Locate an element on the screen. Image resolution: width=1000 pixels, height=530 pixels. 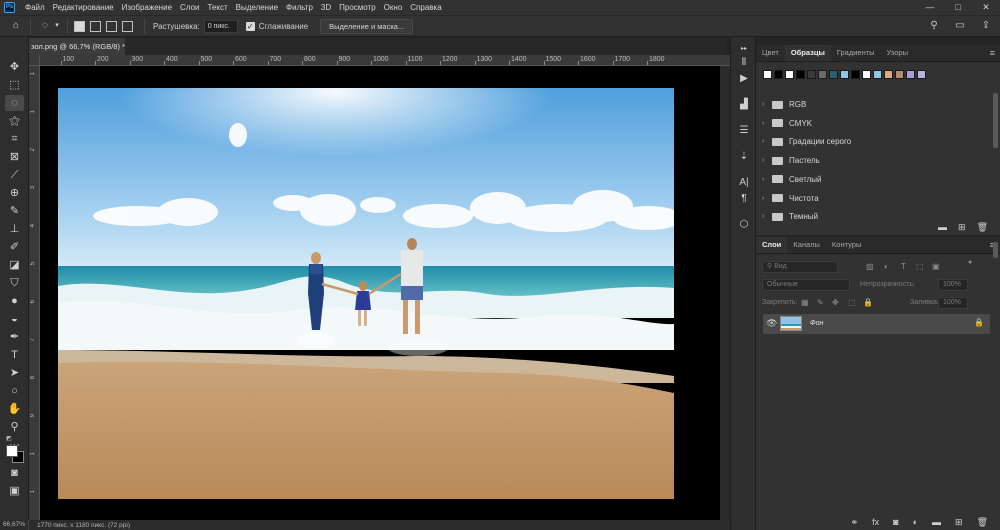
properties-icon: ☰ is located at coordinates (744, 131).